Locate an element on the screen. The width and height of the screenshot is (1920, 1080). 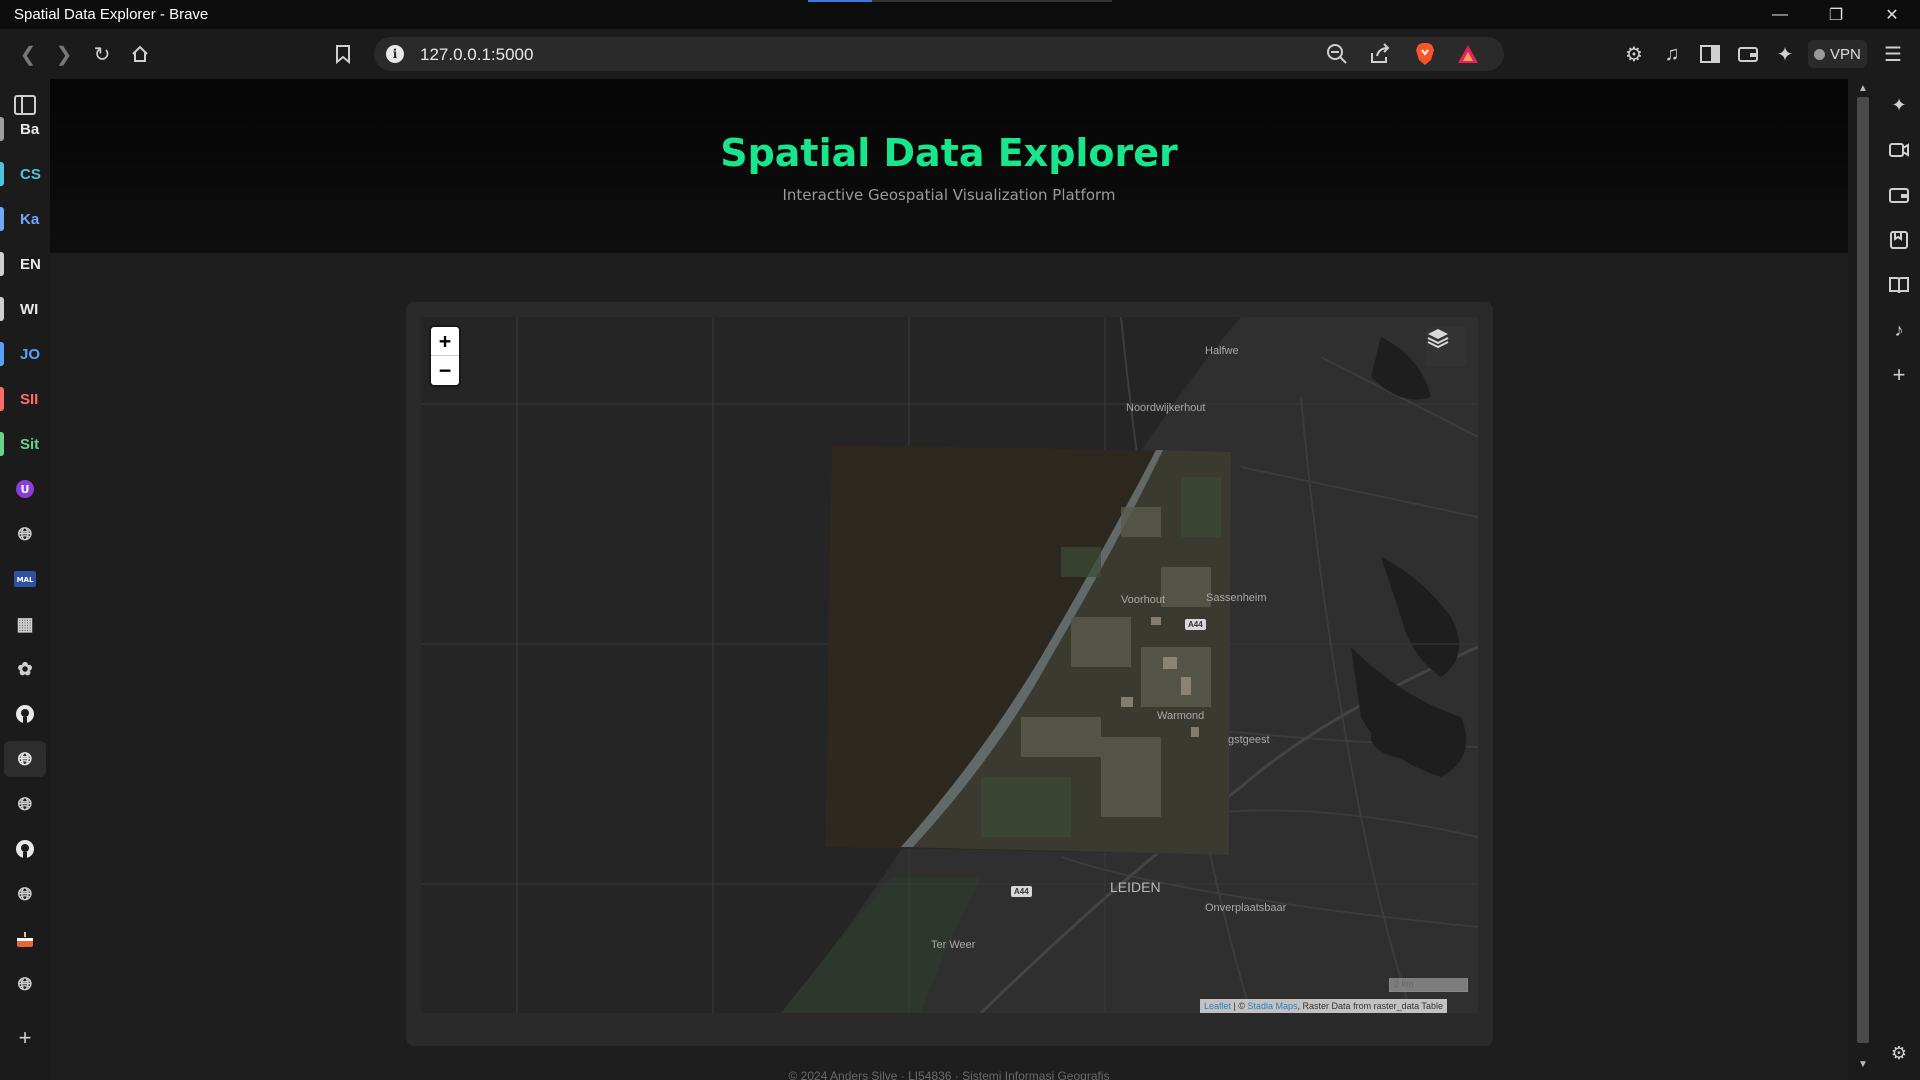
zoom-out-button: − is located at coordinates (445, 370).